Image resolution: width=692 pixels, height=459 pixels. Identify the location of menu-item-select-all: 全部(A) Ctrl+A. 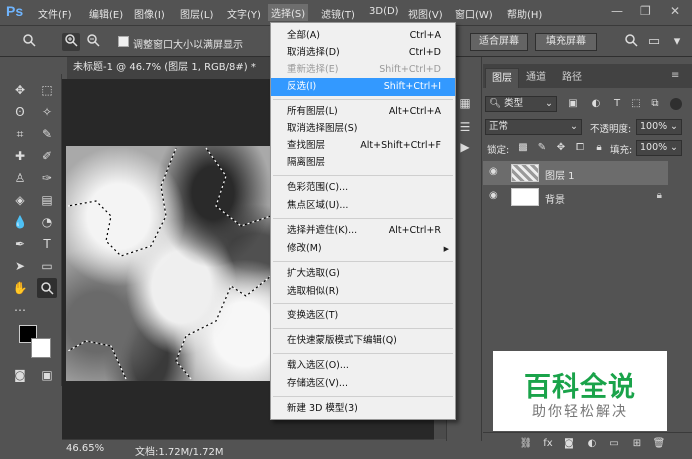
(363, 36).